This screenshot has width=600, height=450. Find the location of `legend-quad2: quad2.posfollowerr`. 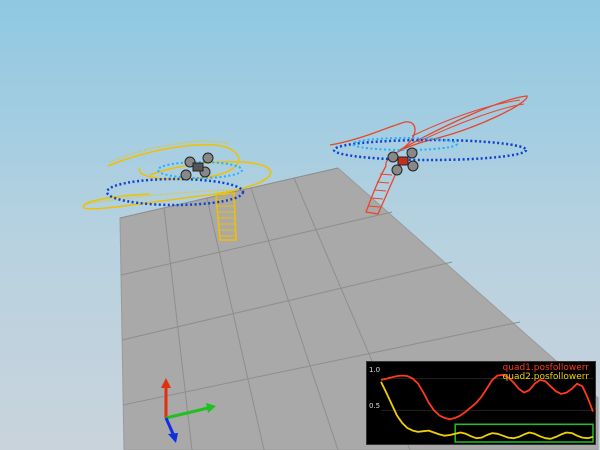

legend-quad2: quad2.posfollowerr is located at coordinates (545, 377).